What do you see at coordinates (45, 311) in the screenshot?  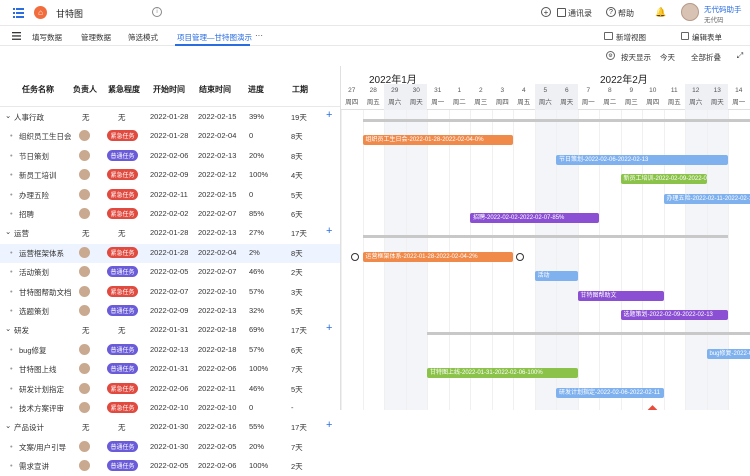 I see `task-name: 选题策划` at bounding box center [45, 311].